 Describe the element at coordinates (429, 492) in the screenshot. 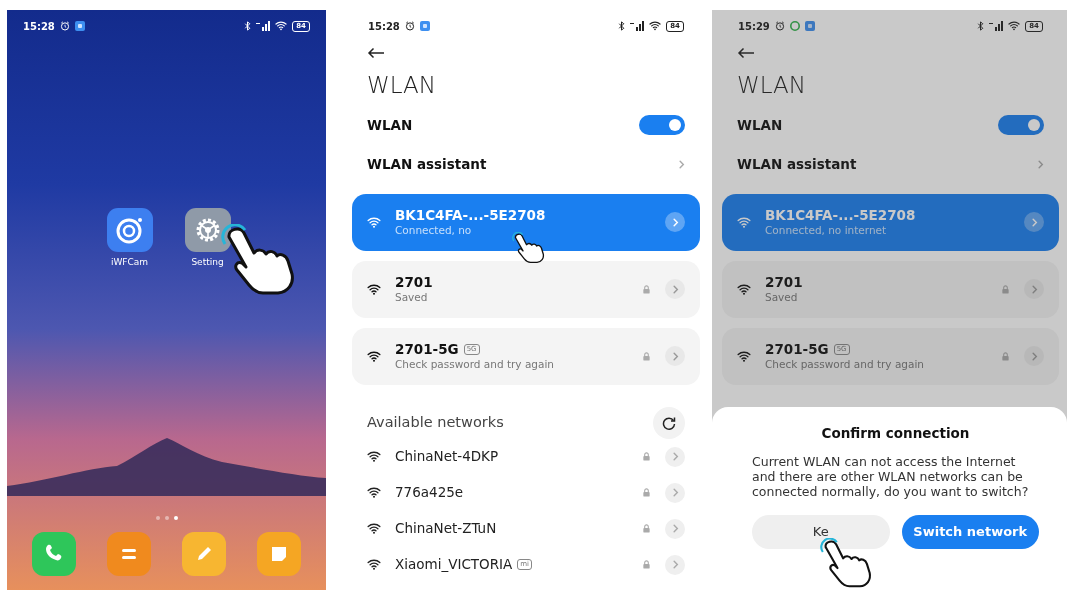

I see `network-name: 776a425e` at that location.